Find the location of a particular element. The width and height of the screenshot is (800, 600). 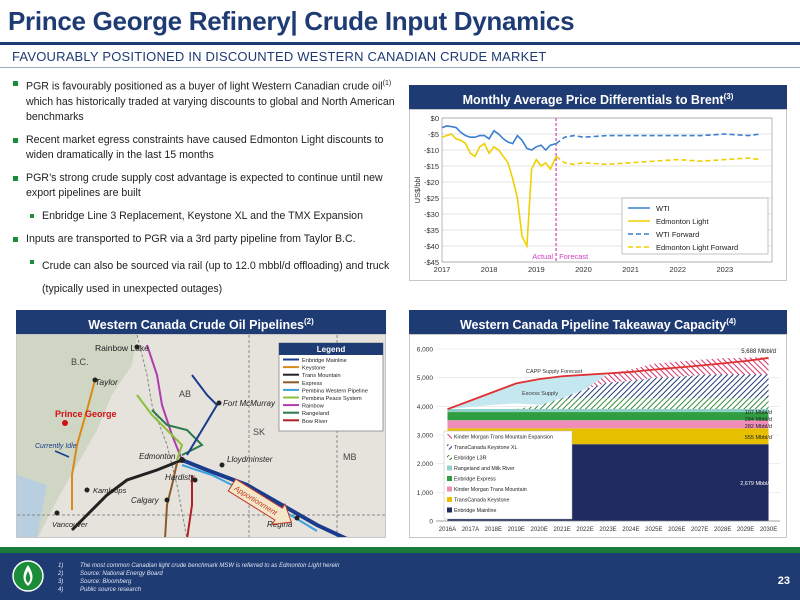

map-legend is located at coordinates (331, 387).